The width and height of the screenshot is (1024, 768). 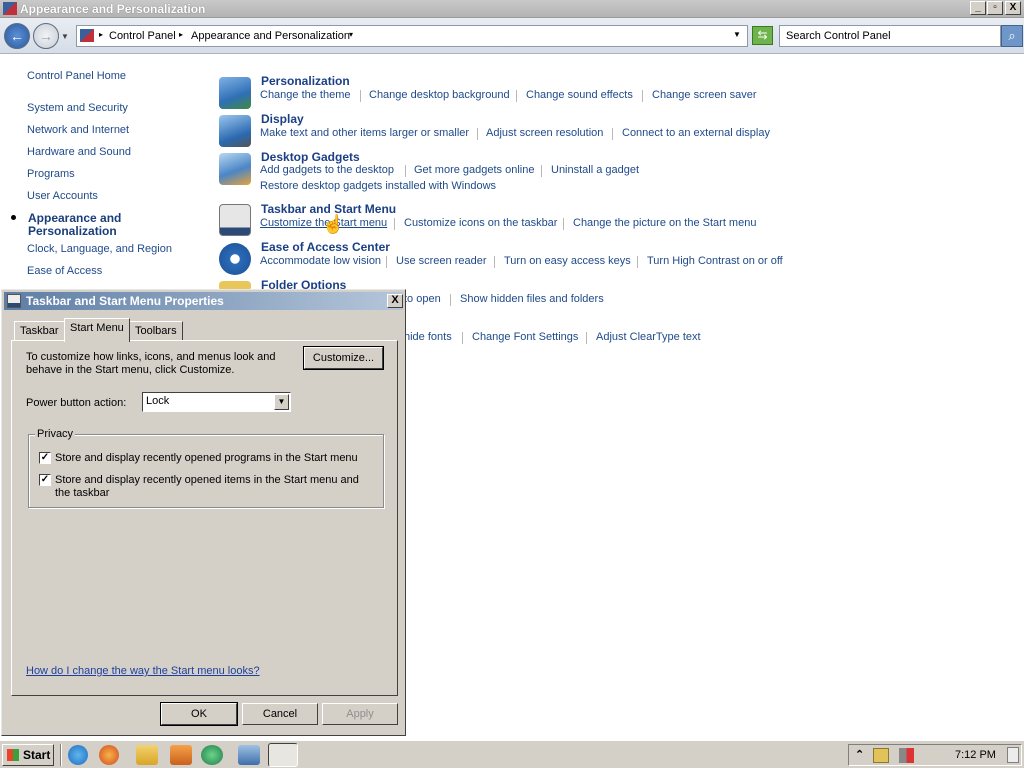 I want to click on link-change-screen-saver: Change screen saver, so click(x=704, y=95).